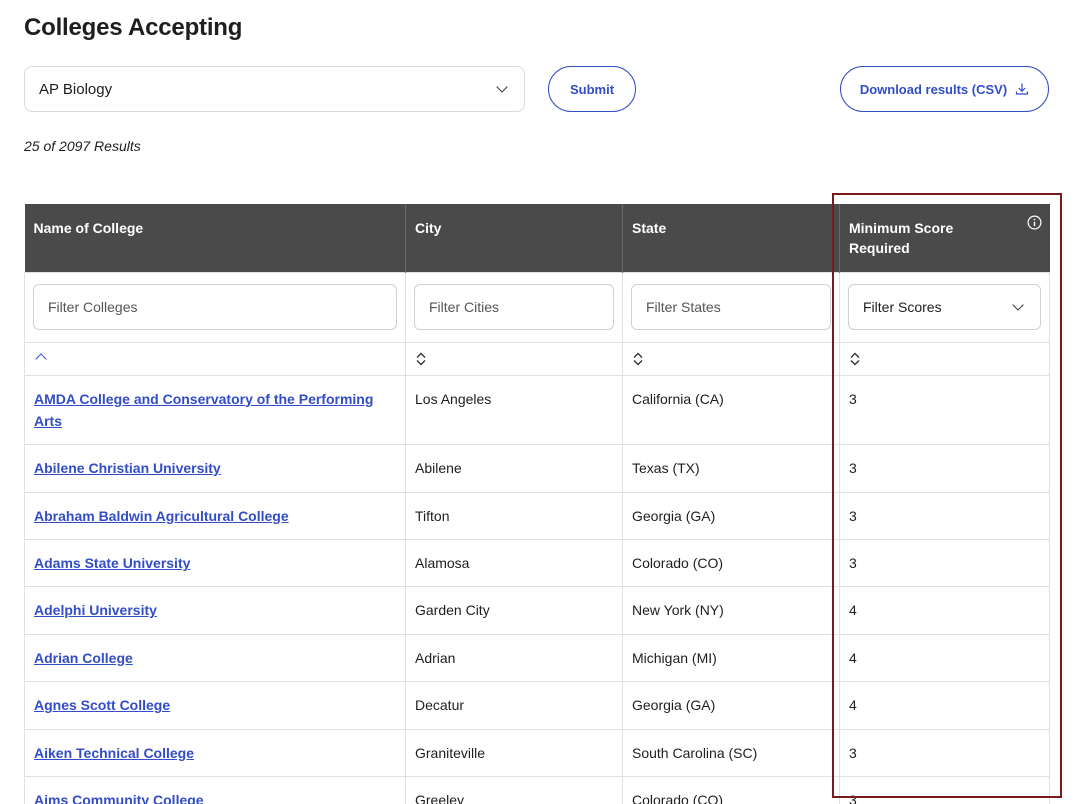 This screenshot has width=1080, height=804. I want to click on college-link: Adelphi University, so click(95, 610).